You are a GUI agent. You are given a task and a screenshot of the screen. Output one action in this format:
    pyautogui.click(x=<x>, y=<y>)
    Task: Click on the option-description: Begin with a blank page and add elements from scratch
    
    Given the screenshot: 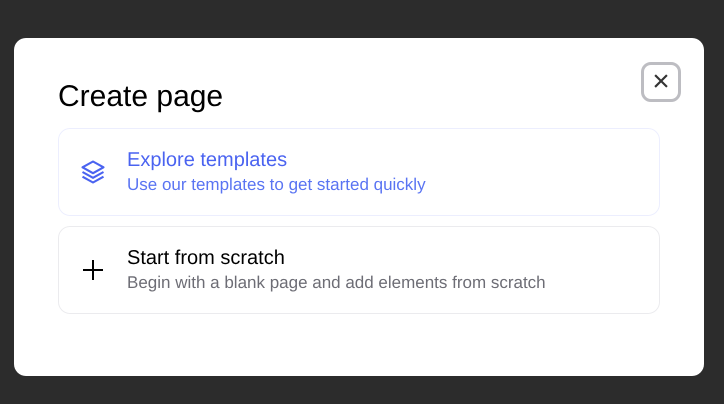 What is the action you would take?
    pyautogui.click(x=336, y=283)
    